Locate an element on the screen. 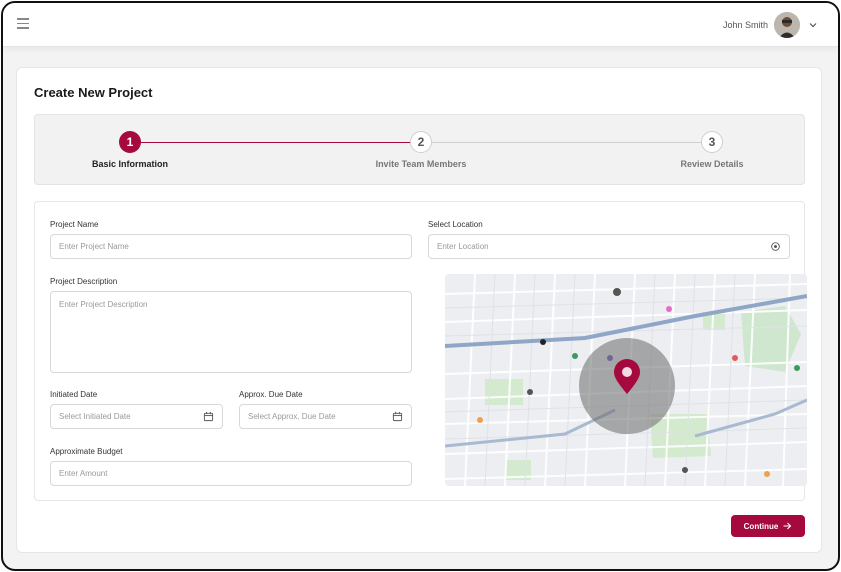  due-date-placeholder: Select Approx. Due Date is located at coordinates (292, 416).